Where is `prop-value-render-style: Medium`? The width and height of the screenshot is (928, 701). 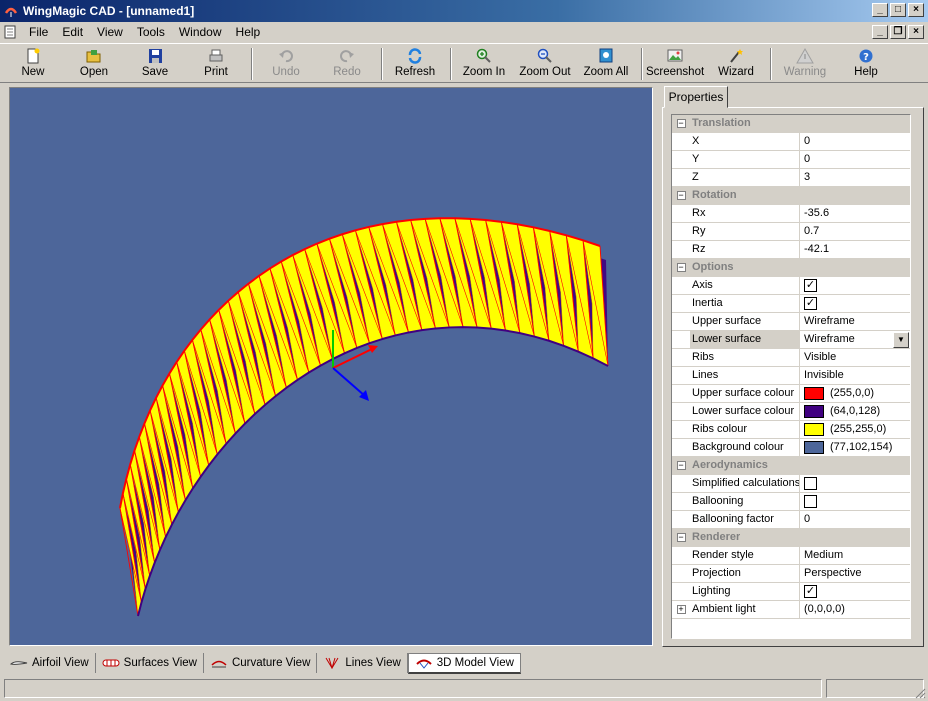 prop-value-render-style: Medium is located at coordinates (855, 555).